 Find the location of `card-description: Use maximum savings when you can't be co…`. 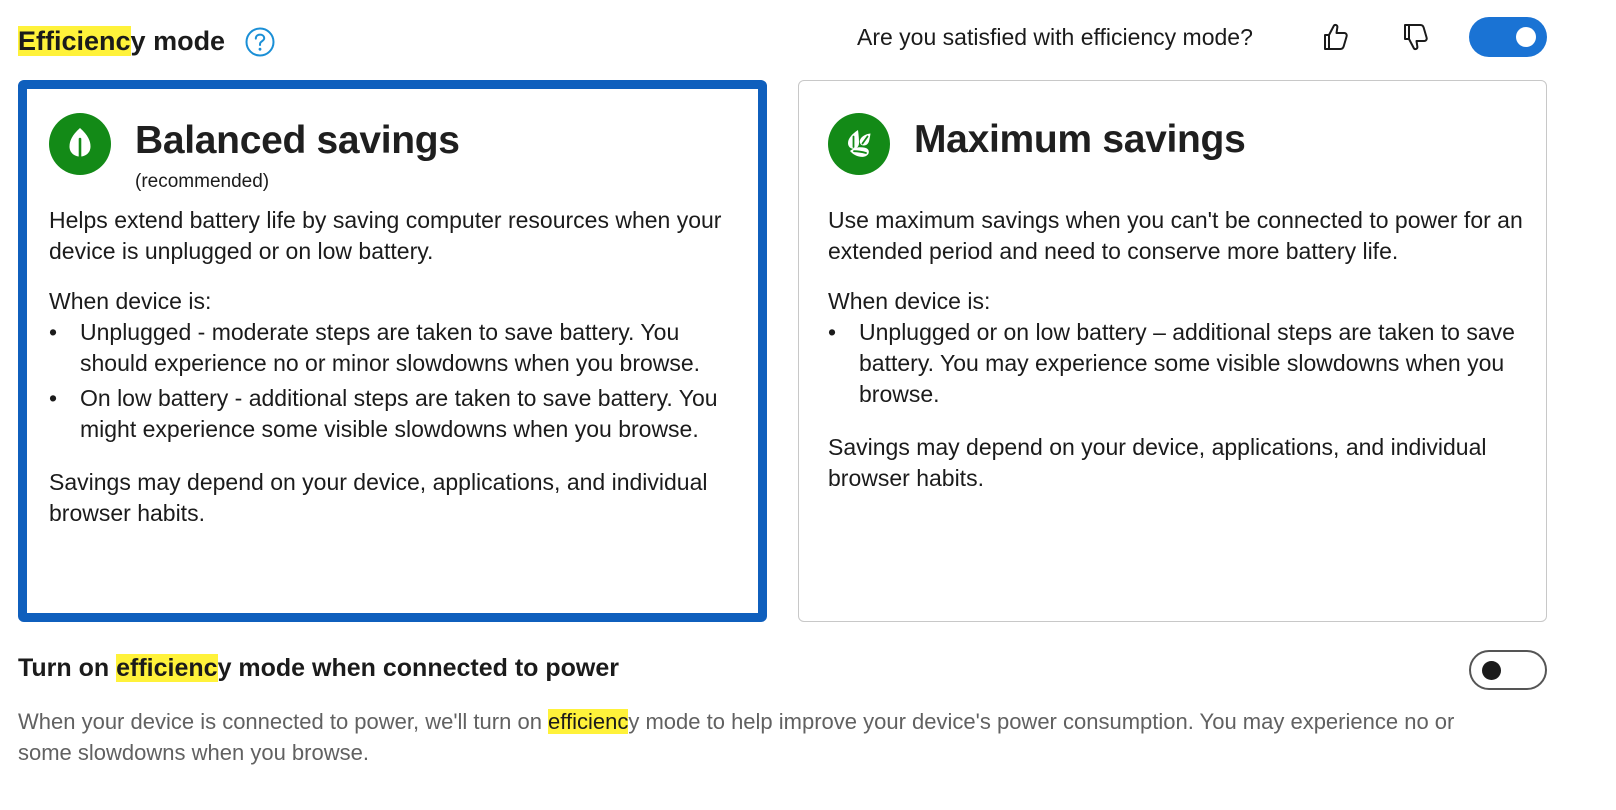

card-description: Use maximum savings when you can't be co… is located at coordinates (1175, 235).